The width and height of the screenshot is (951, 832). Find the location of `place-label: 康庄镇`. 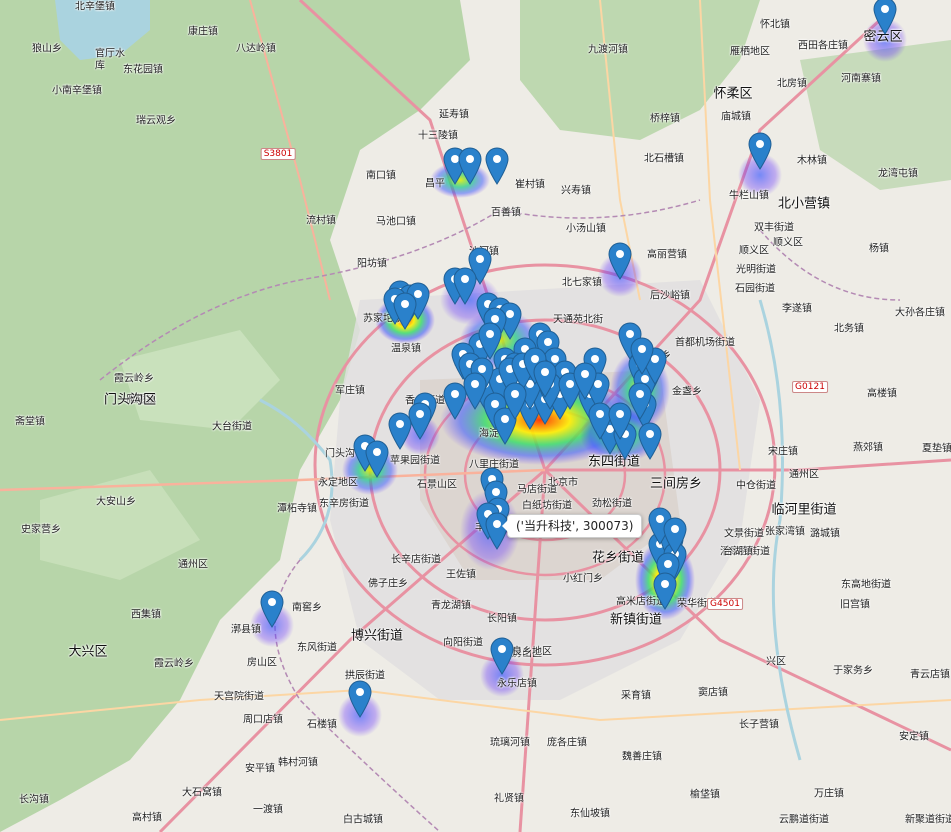

place-label: 康庄镇 is located at coordinates (203, 32).